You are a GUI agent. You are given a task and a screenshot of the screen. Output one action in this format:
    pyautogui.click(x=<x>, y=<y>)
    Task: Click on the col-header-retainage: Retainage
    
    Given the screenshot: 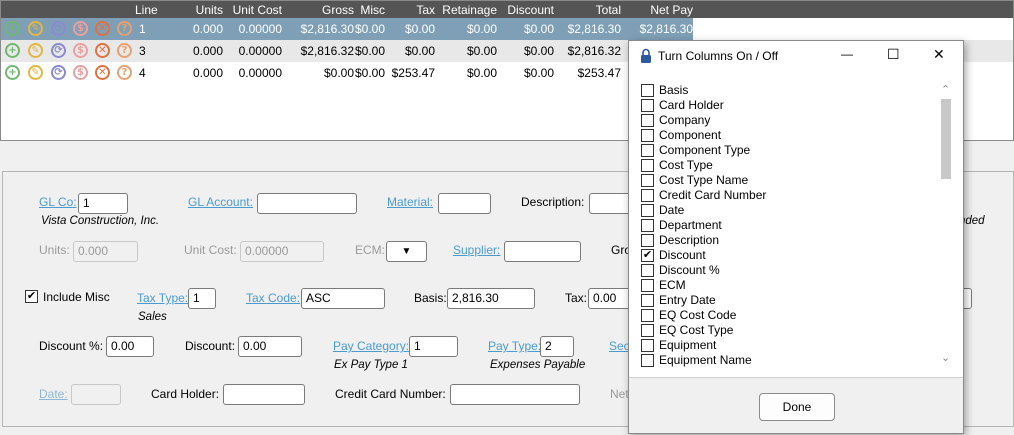 What is the action you would take?
    pyautogui.click(x=469, y=10)
    